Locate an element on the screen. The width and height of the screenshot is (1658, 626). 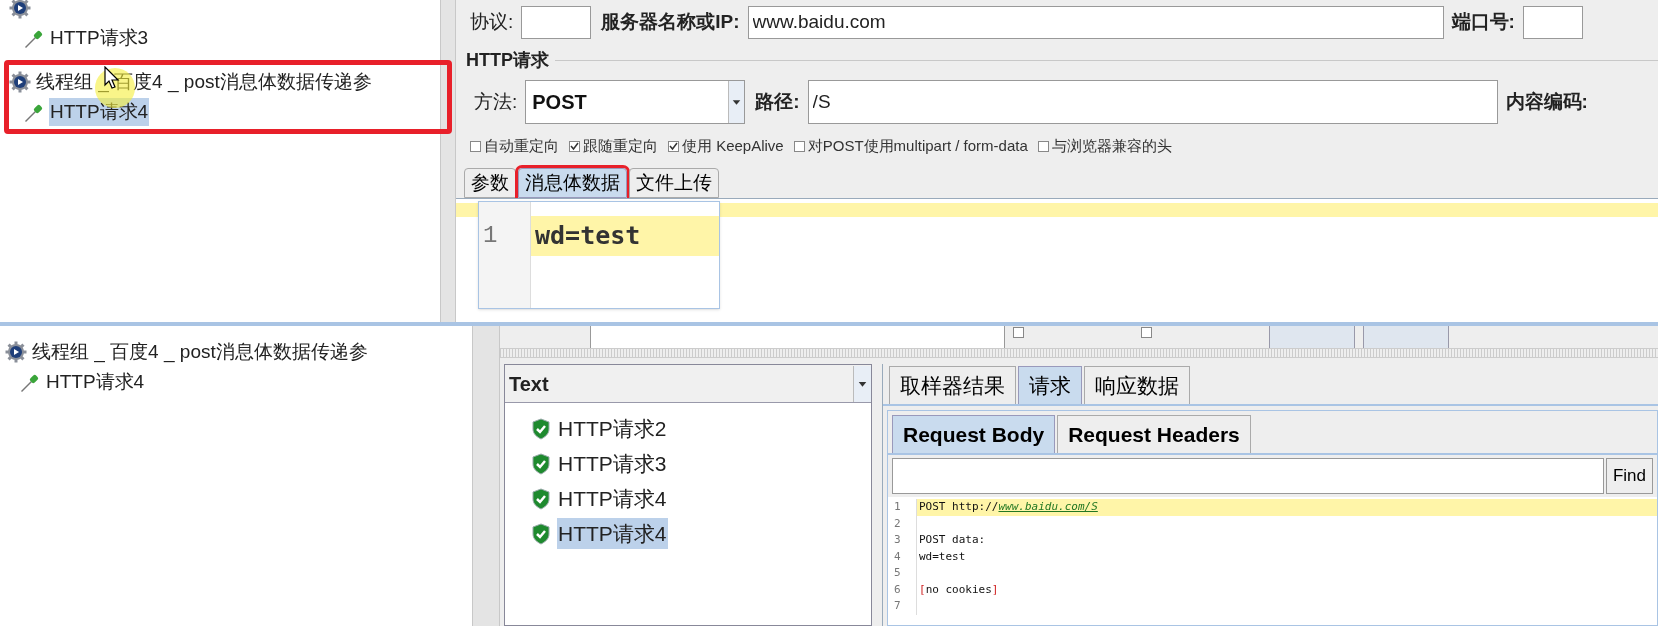
code-line: POST data: is located at coordinates (952, 540).